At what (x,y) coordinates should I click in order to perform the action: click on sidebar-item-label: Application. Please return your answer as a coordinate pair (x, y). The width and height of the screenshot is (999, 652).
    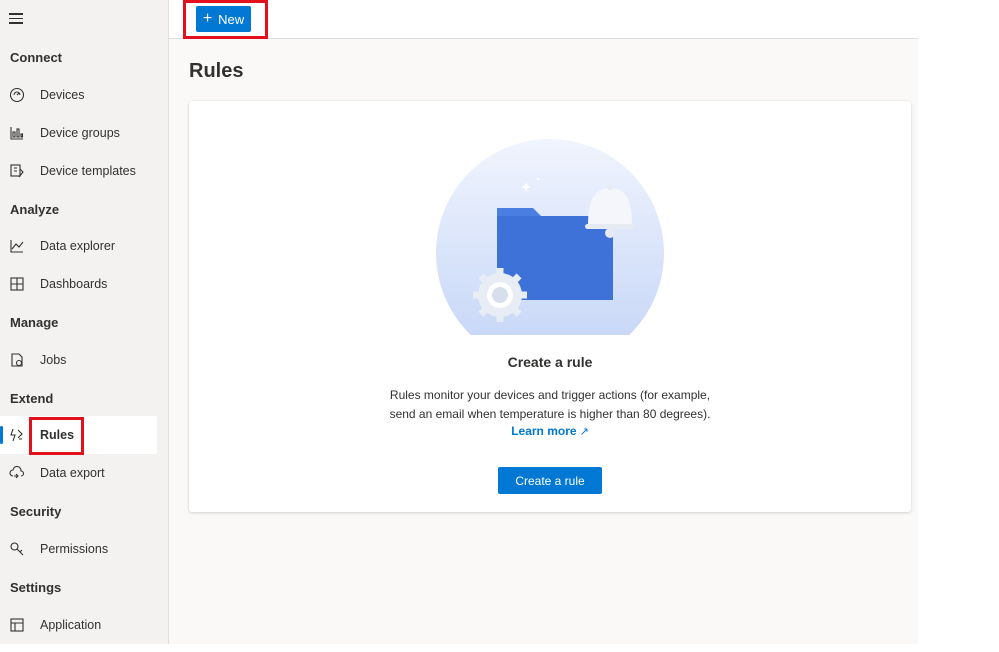
    Looking at the image, I should click on (71, 625).